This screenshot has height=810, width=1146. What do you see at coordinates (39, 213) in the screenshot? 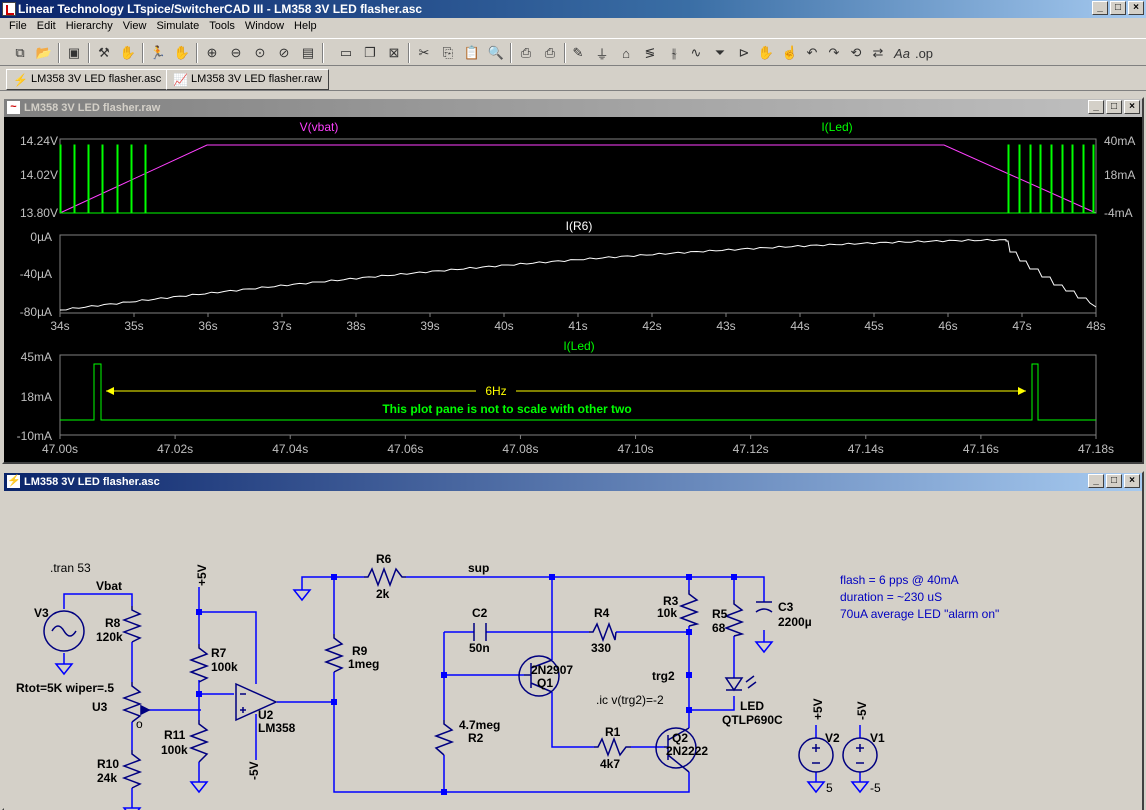
I see `y-tick: 13.80V` at bounding box center [39, 213].